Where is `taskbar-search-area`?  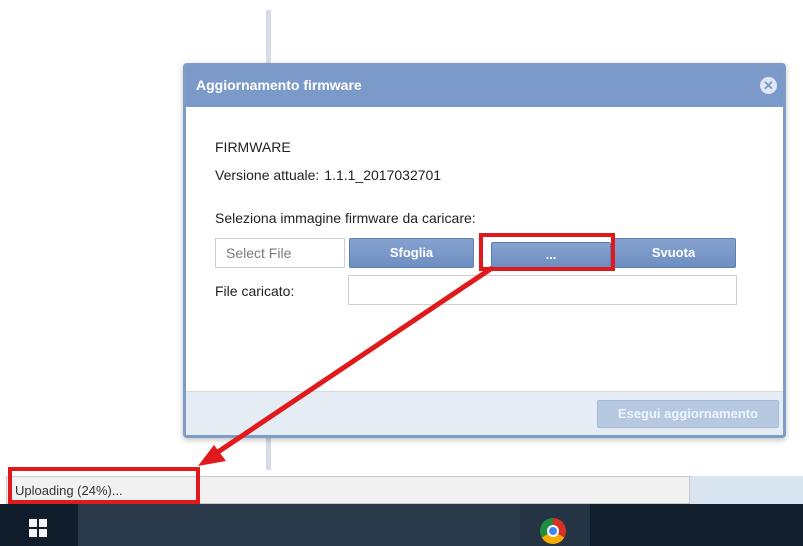
taskbar-search-area is located at coordinates (299, 525).